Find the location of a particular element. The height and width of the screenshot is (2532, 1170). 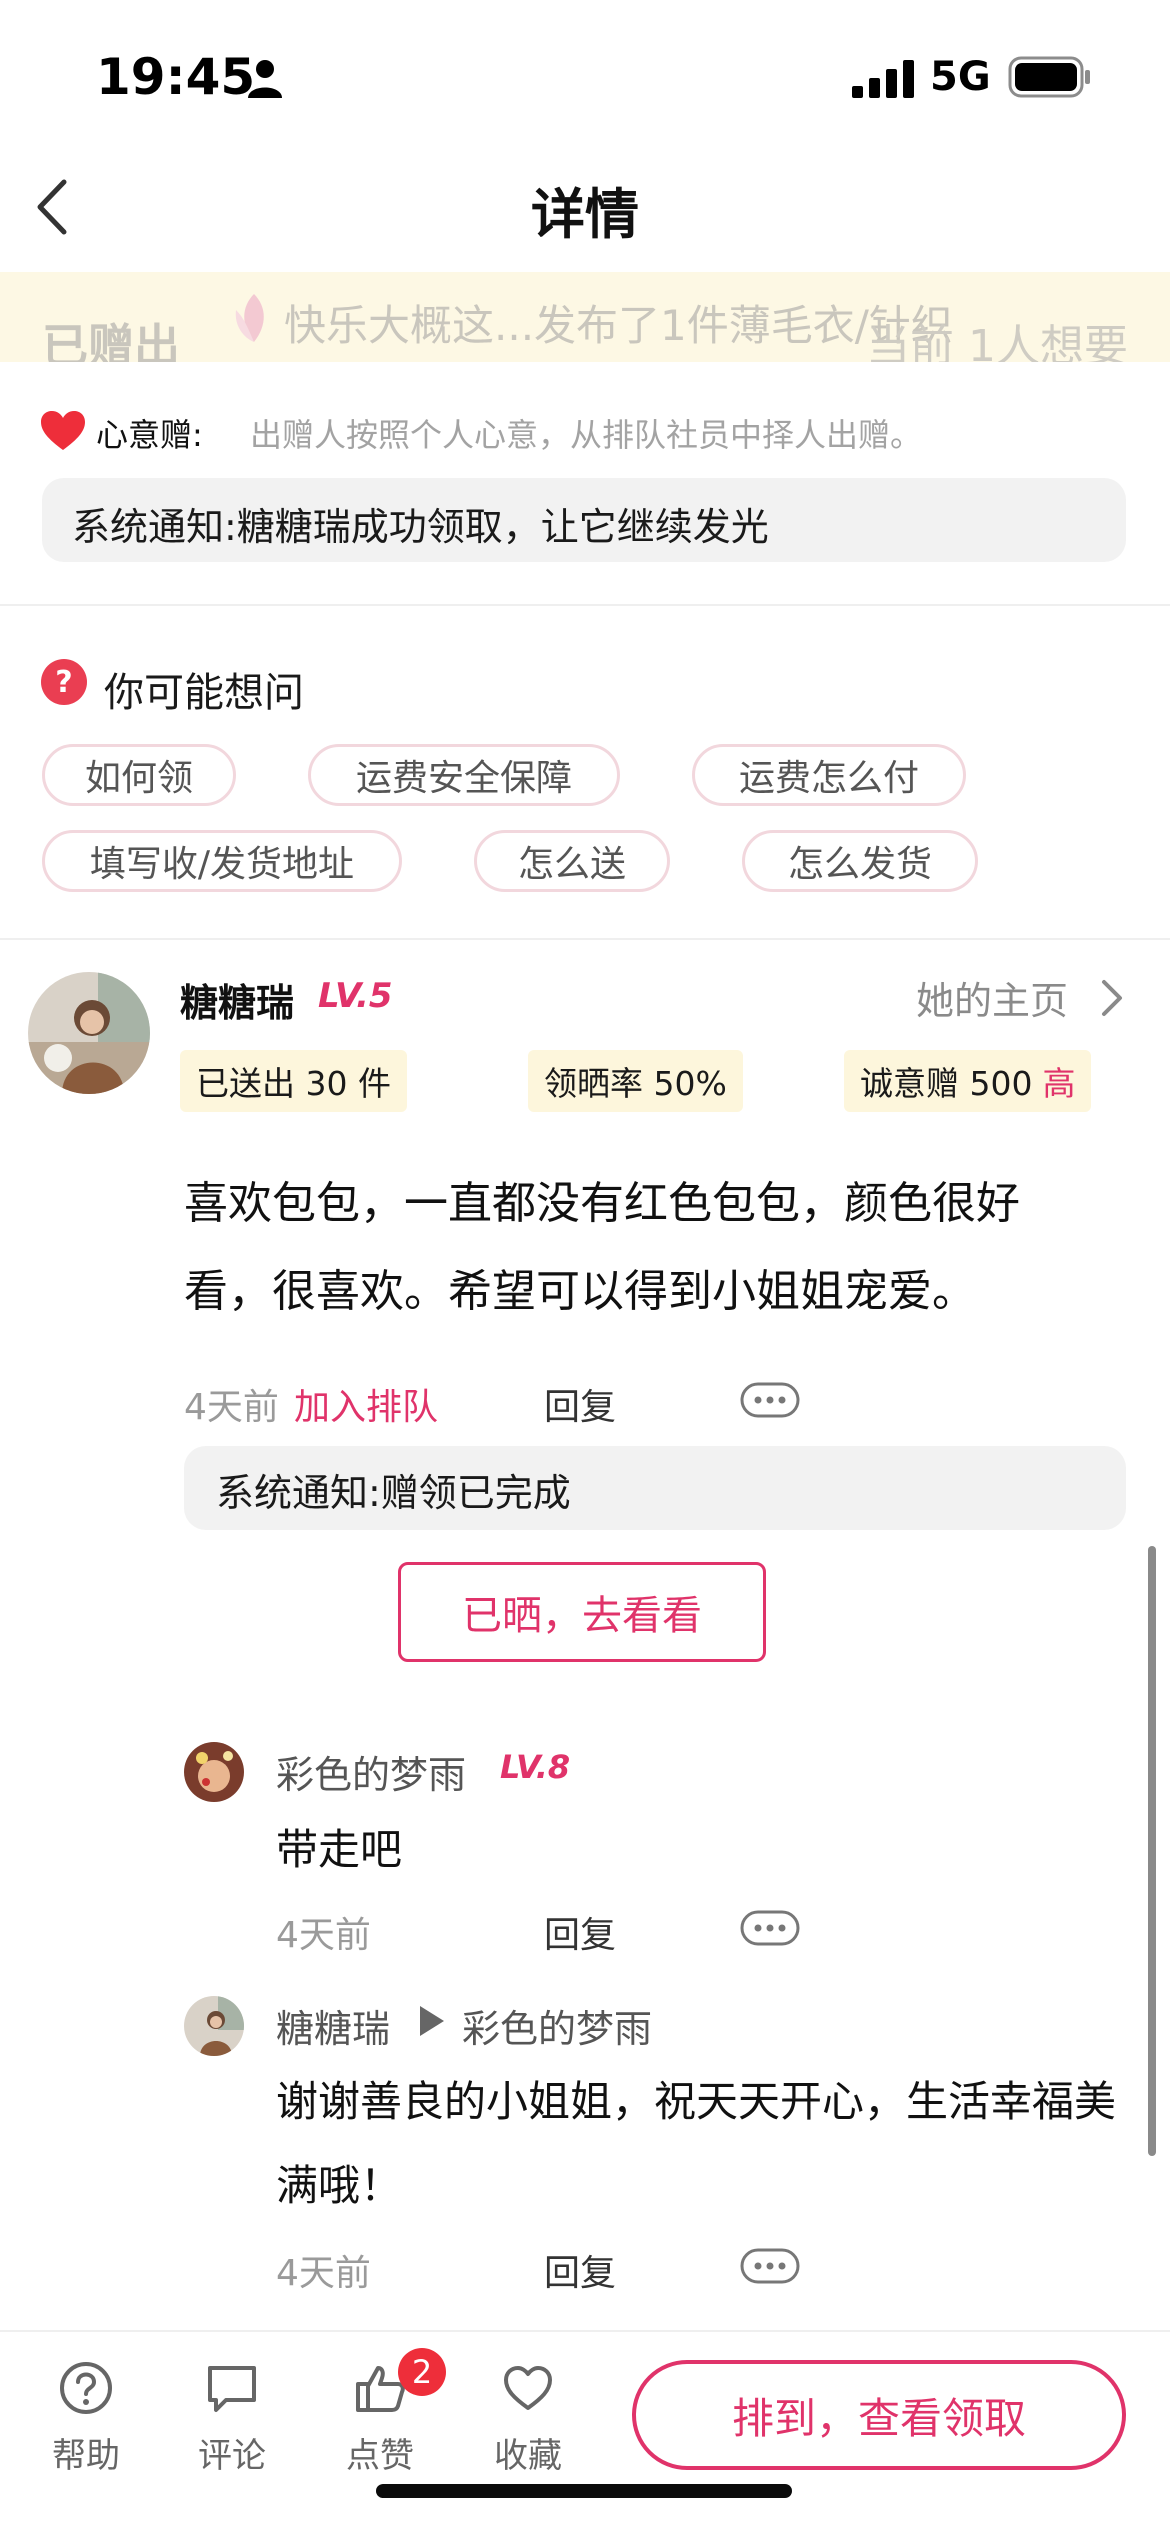

heart-outline-icon is located at coordinates (528, 2388).